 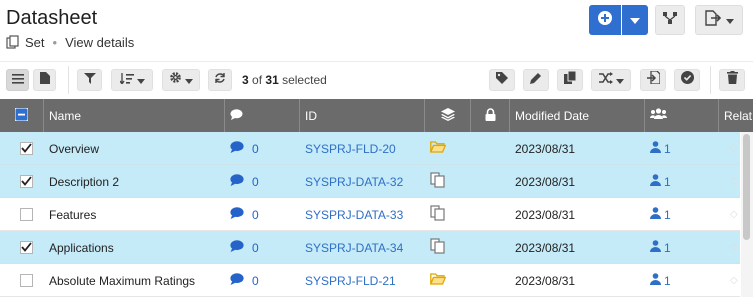 I want to click on column-comments, so click(x=262, y=115).